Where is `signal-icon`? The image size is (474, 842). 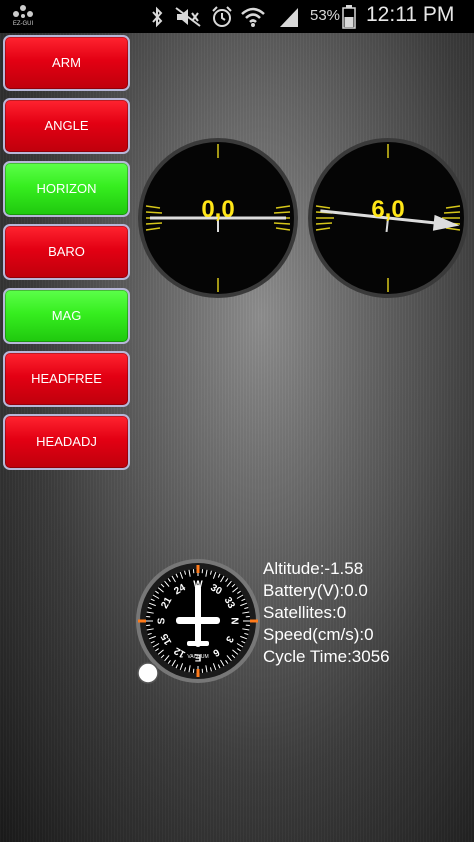
signal-icon is located at coordinates (289, 17).